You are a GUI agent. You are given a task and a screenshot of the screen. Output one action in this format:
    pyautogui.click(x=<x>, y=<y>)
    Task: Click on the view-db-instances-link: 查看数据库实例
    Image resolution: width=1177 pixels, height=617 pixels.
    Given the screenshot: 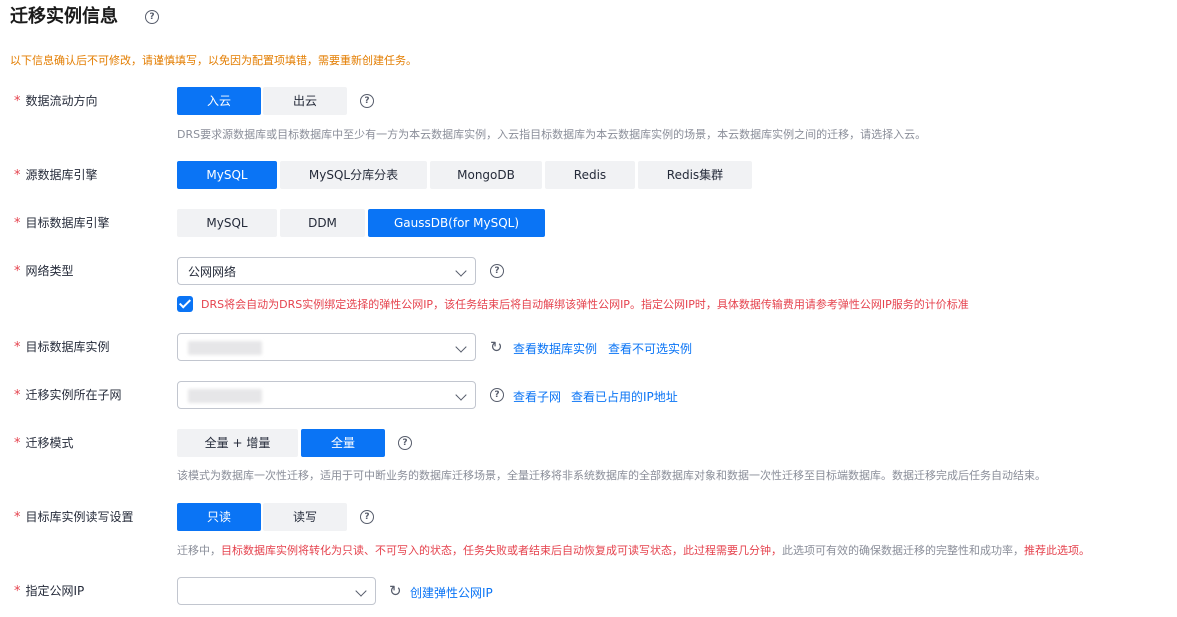 What is the action you would take?
    pyautogui.click(x=555, y=348)
    